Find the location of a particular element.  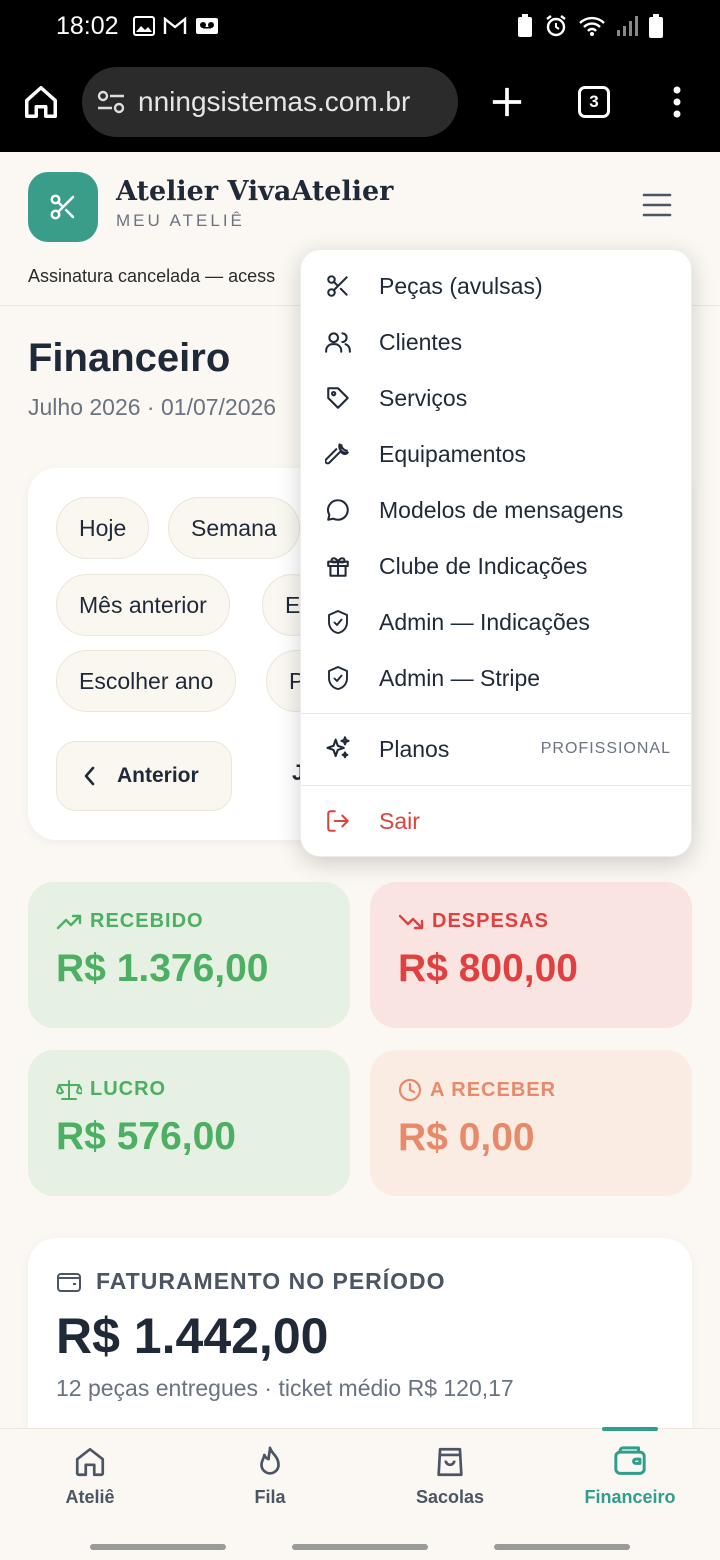

menu-item-clientes-label: Clientes is located at coordinates (421, 341).